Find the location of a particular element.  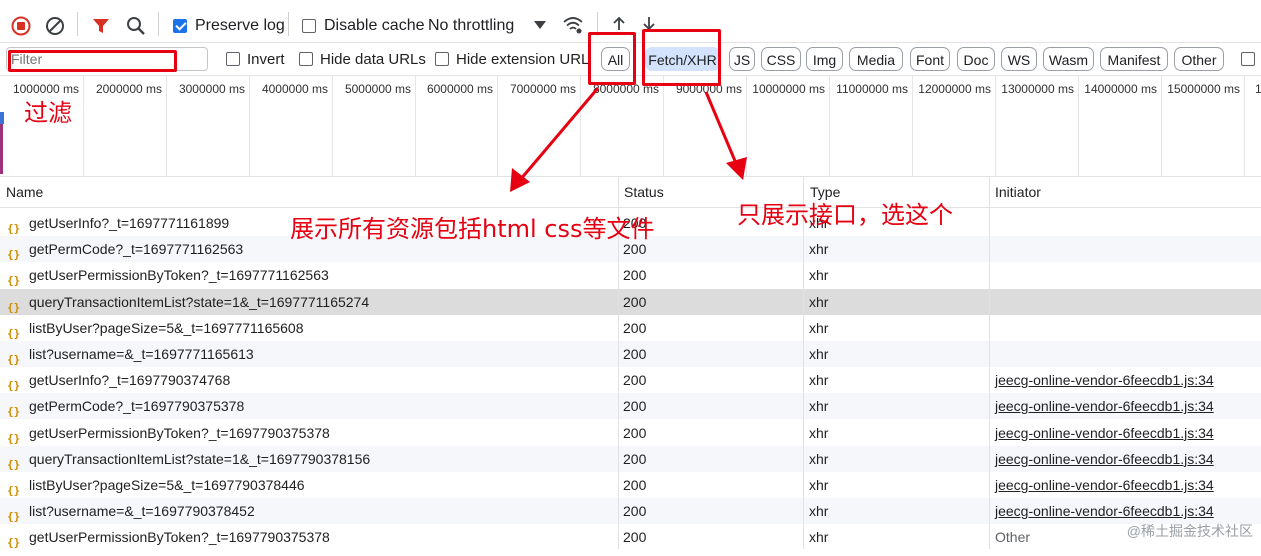

timeline-tick-label: 6000000 ms is located at coordinates (459, 89).